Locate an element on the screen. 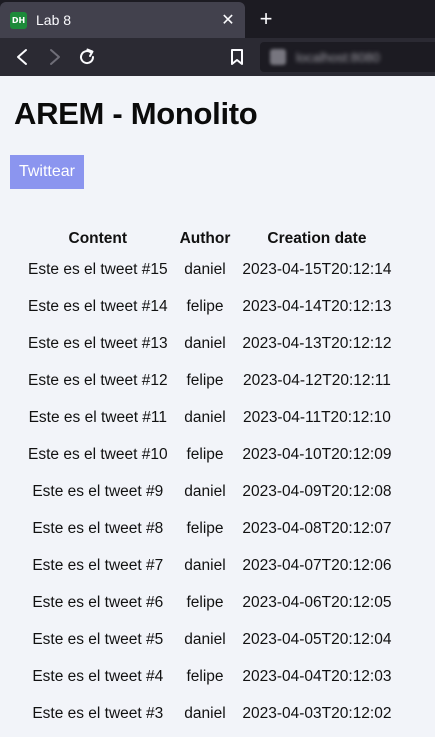  header-author: Author is located at coordinates (205, 238).